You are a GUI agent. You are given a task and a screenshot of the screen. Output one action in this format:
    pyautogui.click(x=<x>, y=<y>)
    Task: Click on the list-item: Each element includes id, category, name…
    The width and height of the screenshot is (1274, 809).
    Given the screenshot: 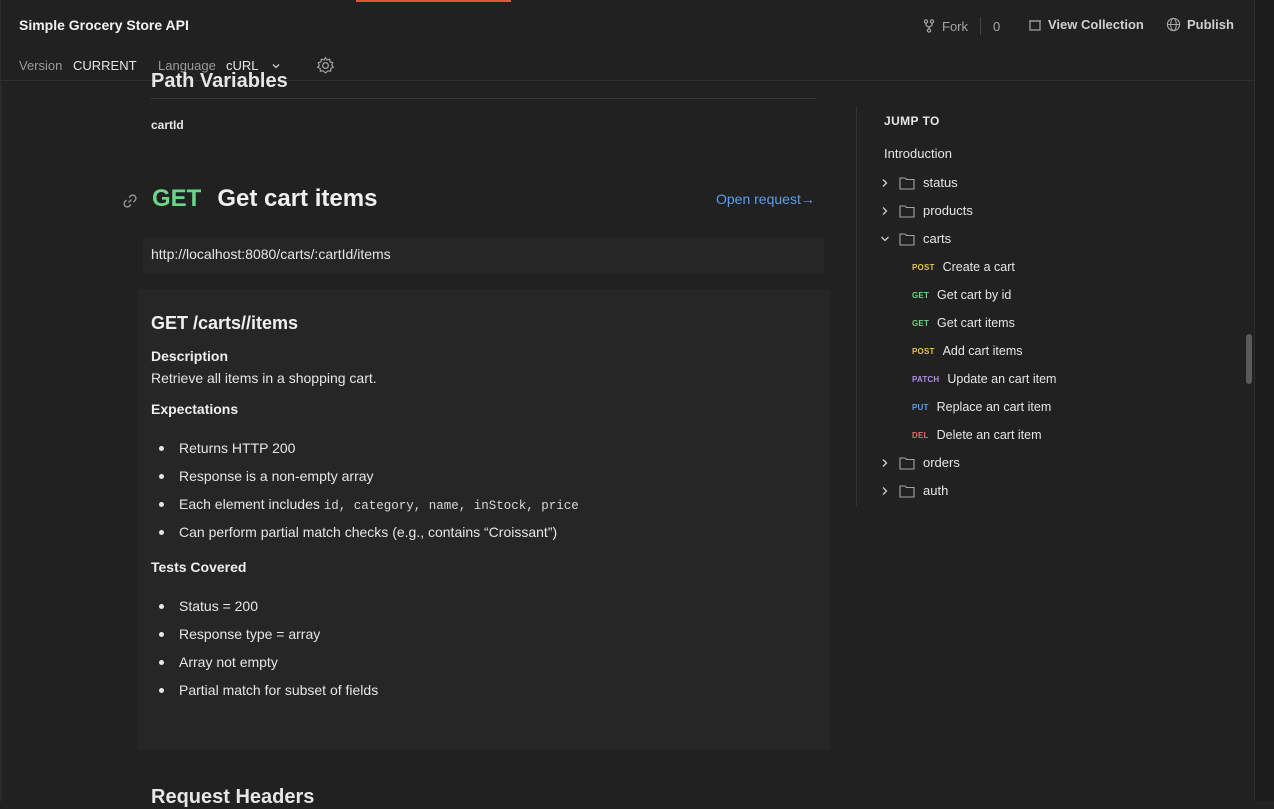 What is the action you would take?
    pyautogui.click(x=369, y=508)
    